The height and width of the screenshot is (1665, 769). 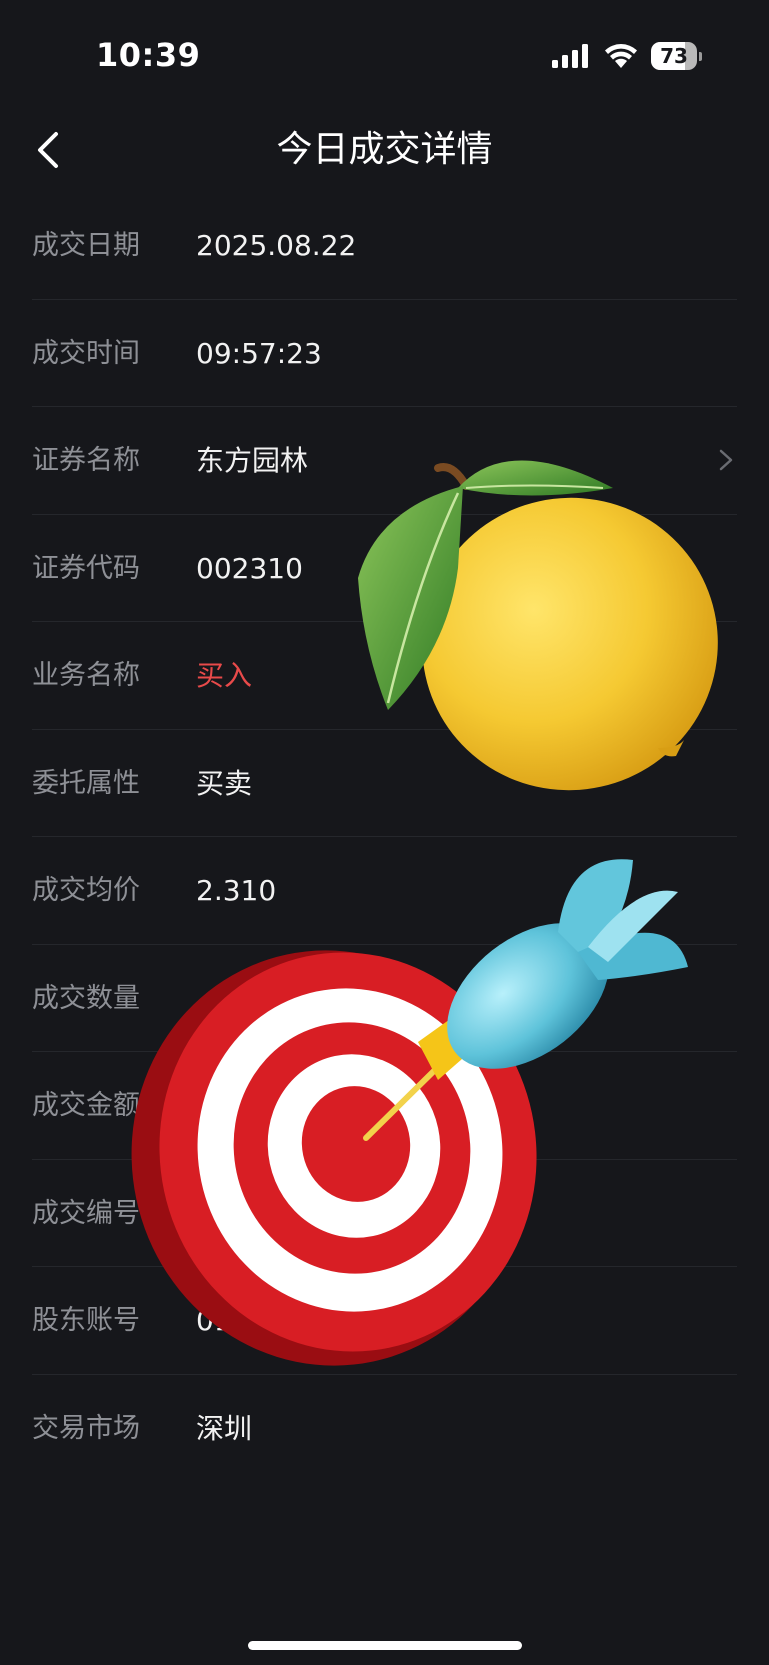 I want to click on detail-label: 成交日期, so click(x=86, y=245).